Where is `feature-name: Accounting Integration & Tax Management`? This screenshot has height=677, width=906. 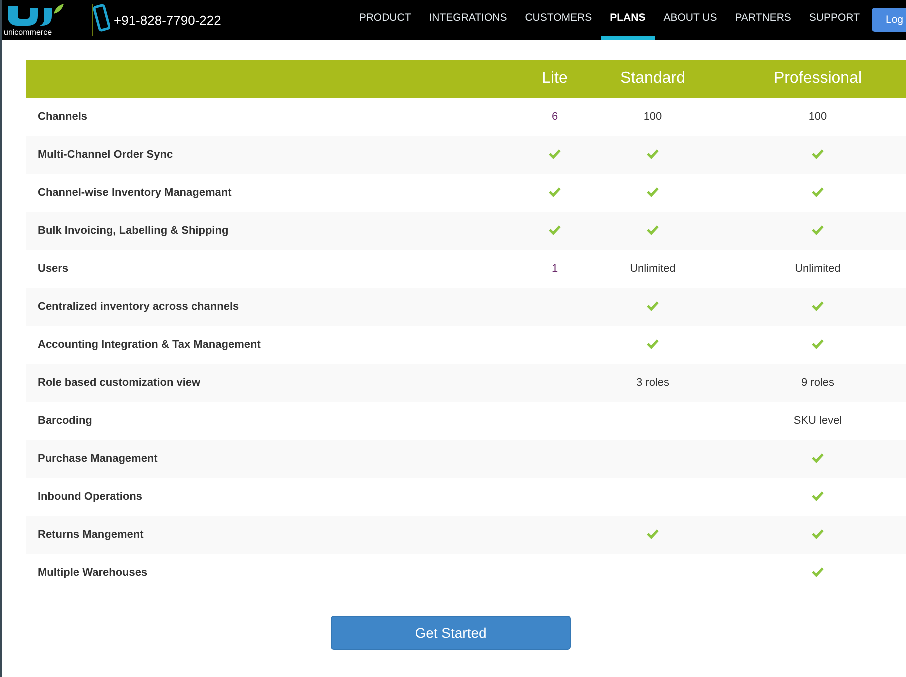 feature-name: Accounting Integration & Tax Management is located at coordinates (268, 345).